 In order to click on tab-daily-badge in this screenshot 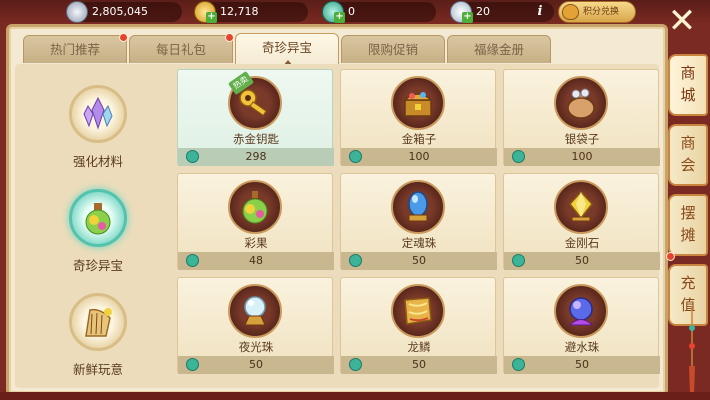, I will do `click(229, 37)`.